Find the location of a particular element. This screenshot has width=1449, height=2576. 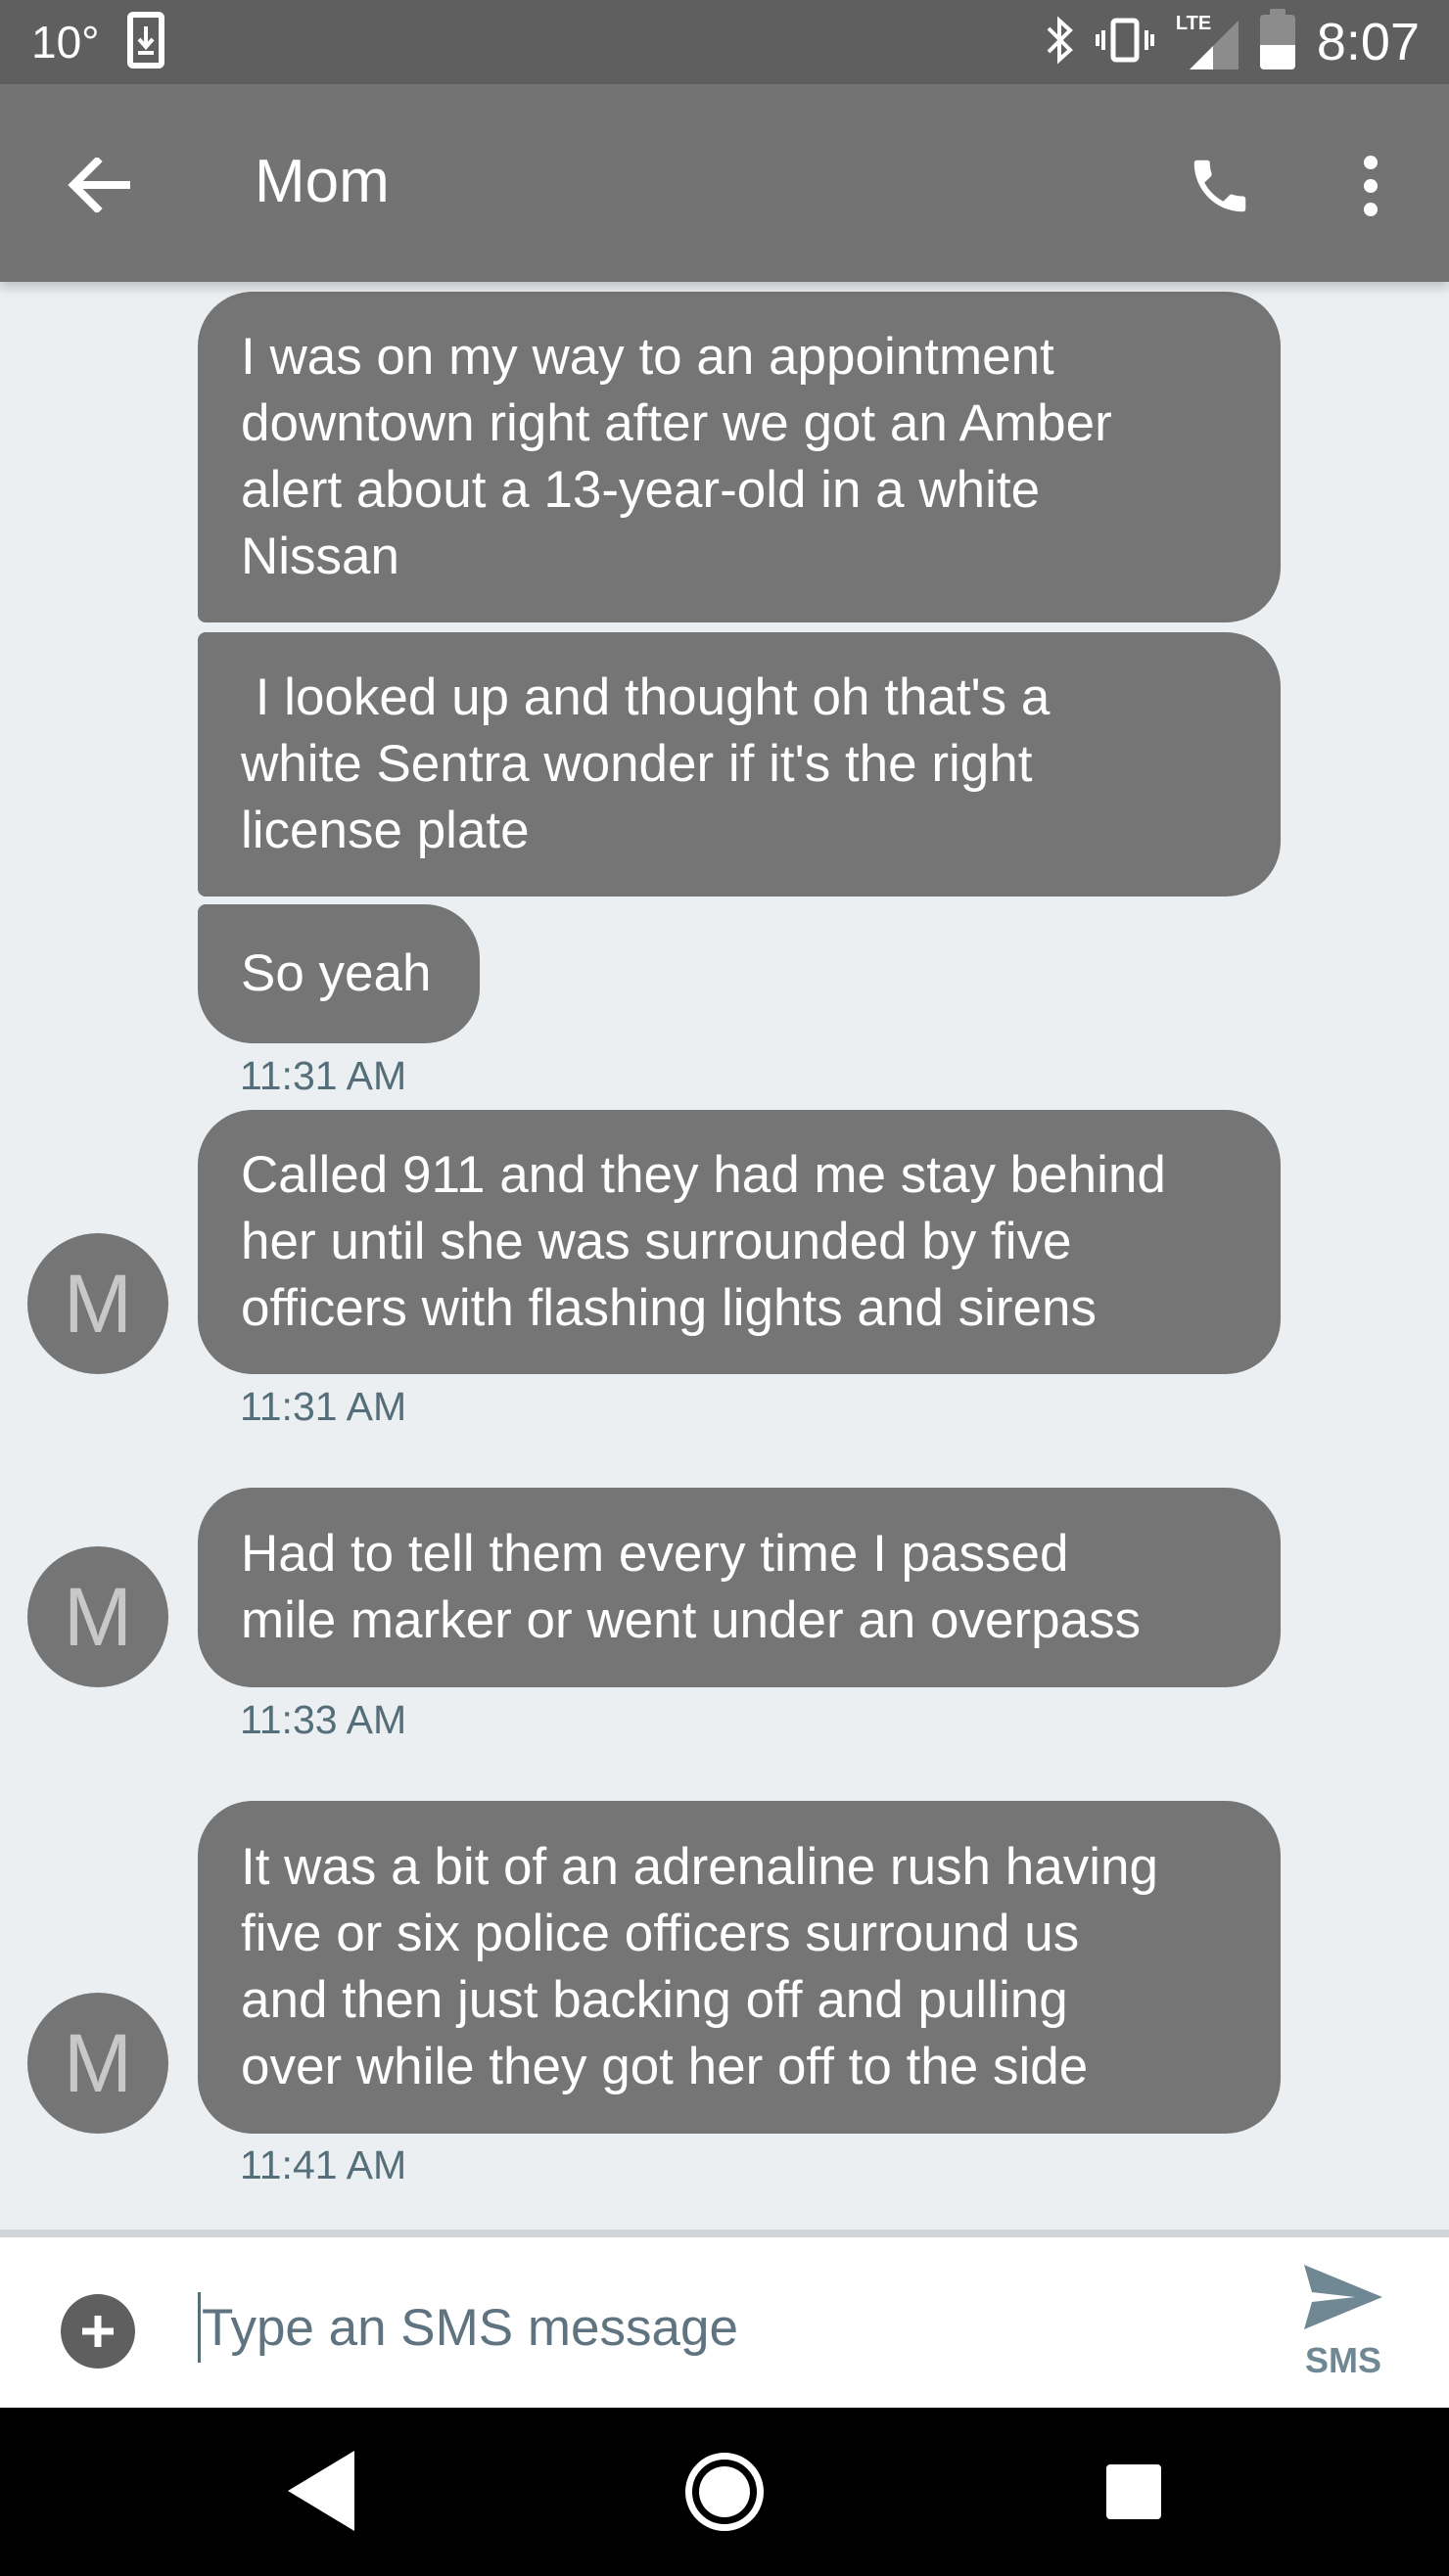

message-bubble: So yeah is located at coordinates (339, 974).